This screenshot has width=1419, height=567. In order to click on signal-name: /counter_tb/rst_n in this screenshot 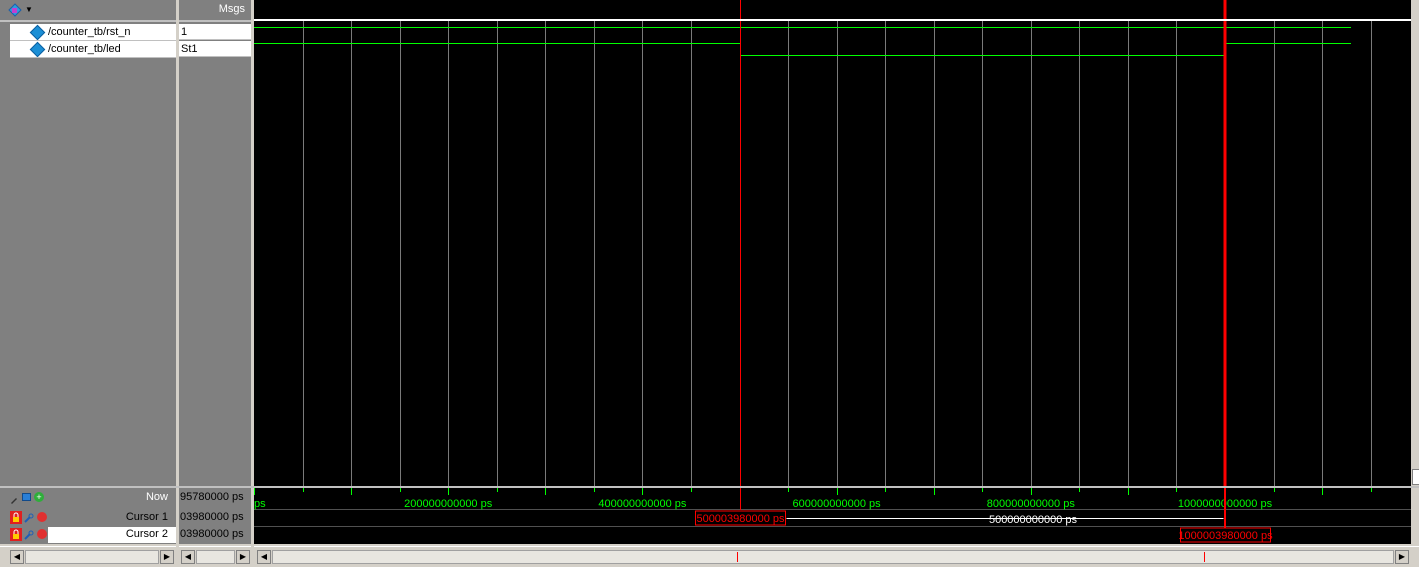, I will do `click(89, 32)`.